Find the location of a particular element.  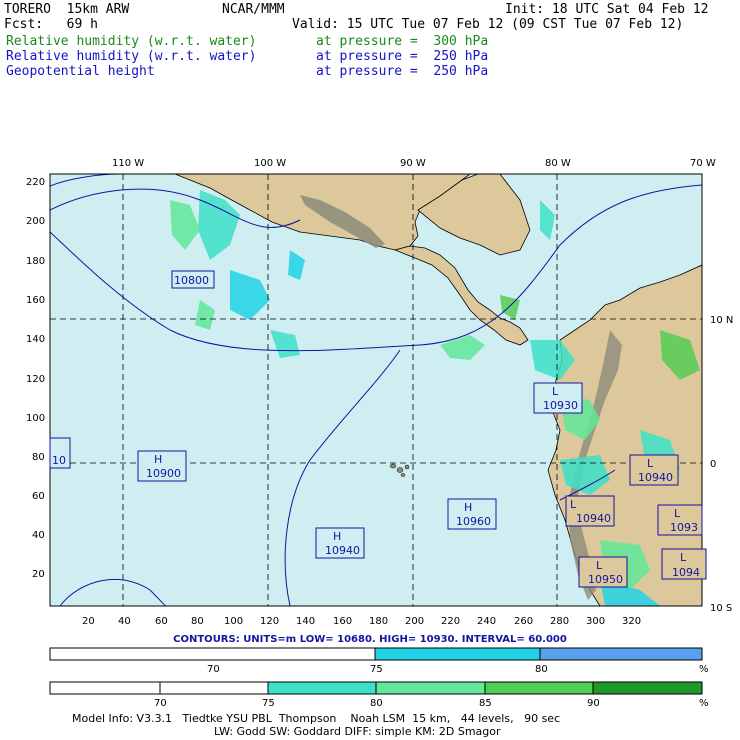

center-h-10900: H 10900 is located at coordinates (162, 466).